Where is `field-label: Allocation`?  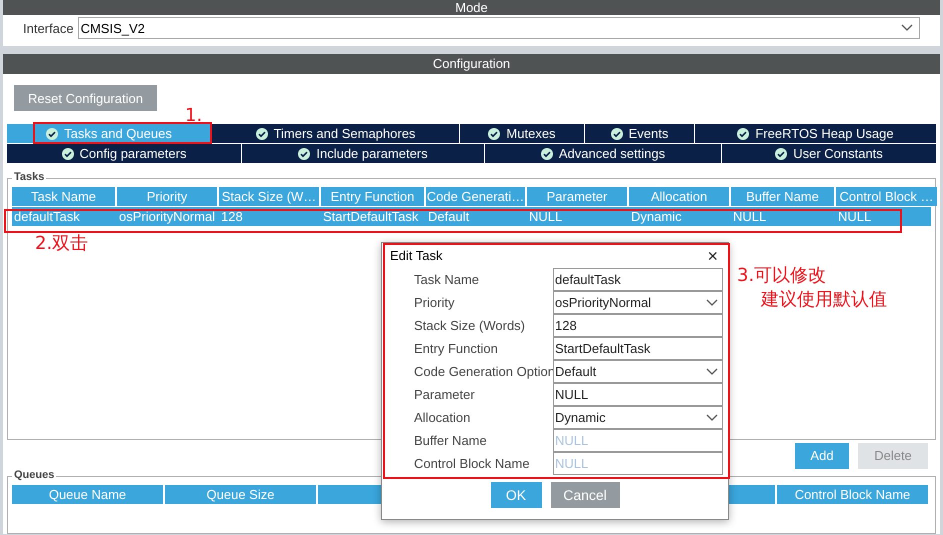 field-label: Allocation is located at coordinates (443, 418).